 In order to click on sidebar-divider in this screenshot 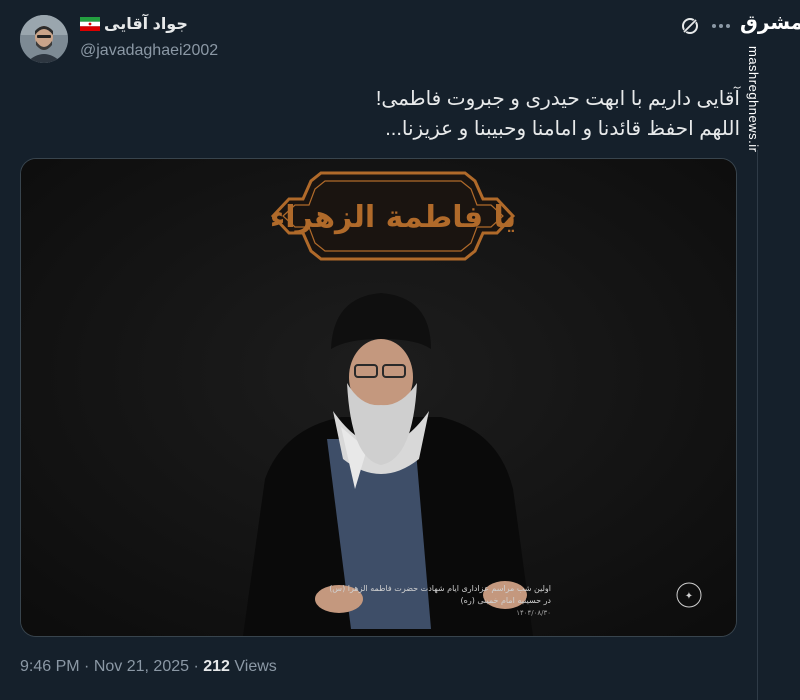, I will do `click(757, 425)`.